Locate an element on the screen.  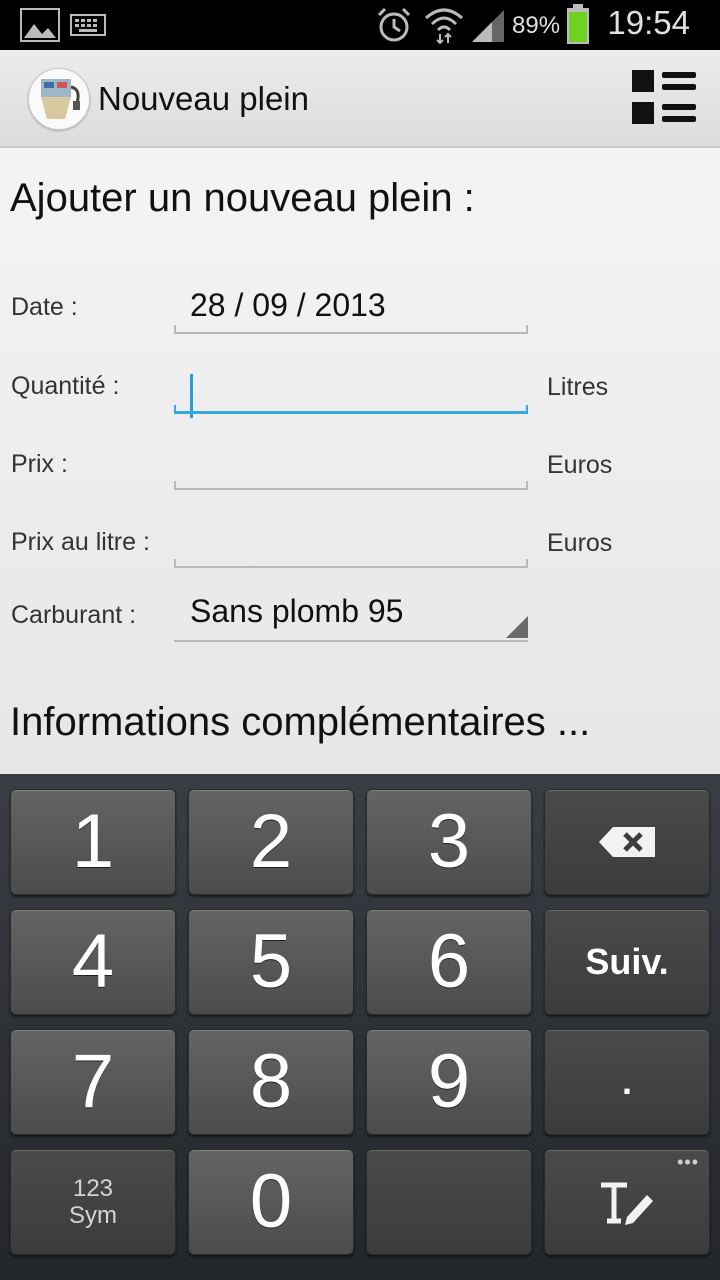
key-8: 8 is located at coordinates (271, 1082).